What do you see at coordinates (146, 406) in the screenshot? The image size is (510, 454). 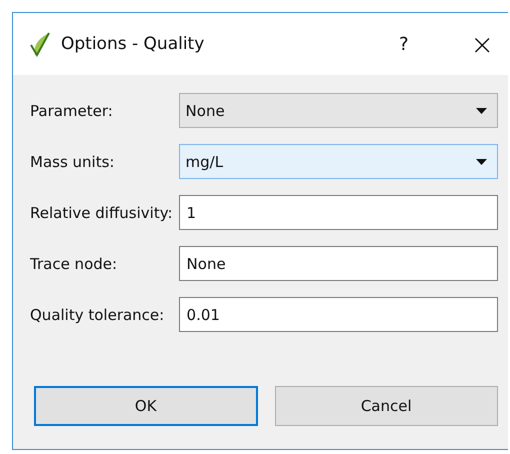 I see `dialog-button: OK` at bounding box center [146, 406].